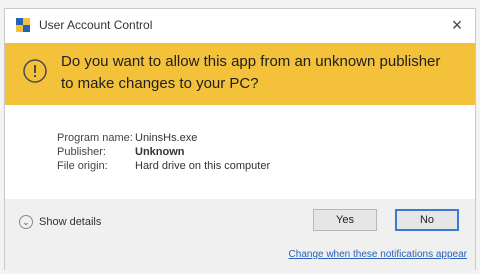 The width and height of the screenshot is (480, 274). What do you see at coordinates (82, 166) in the screenshot?
I see `info-label: File origin:` at bounding box center [82, 166].